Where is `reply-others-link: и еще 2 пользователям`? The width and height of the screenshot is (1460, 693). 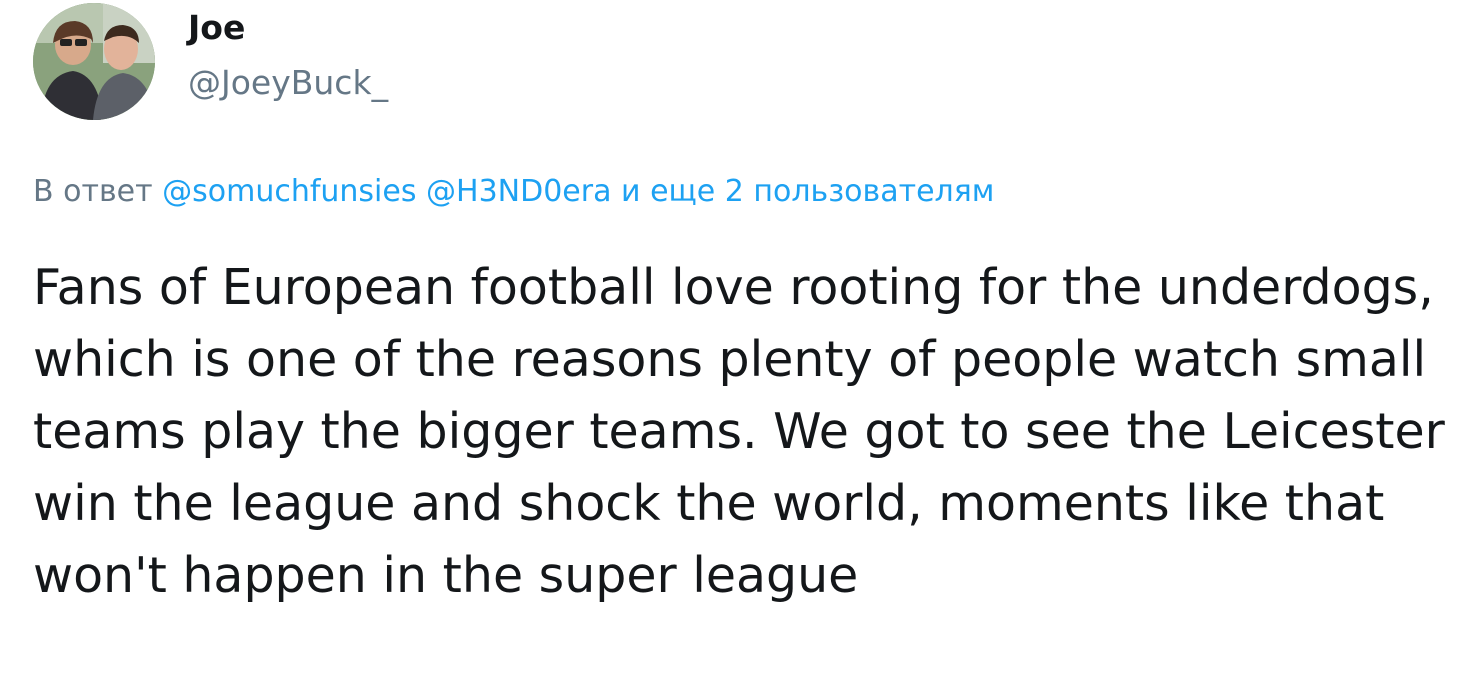 reply-others-link: и еще 2 пользователям is located at coordinates (807, 191).